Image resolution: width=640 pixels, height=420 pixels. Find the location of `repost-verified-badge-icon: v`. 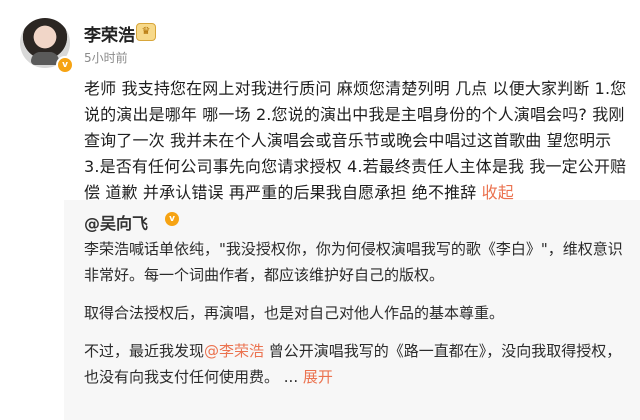

repost-verified-badge-icon: v is located at coordinates (172, 219).